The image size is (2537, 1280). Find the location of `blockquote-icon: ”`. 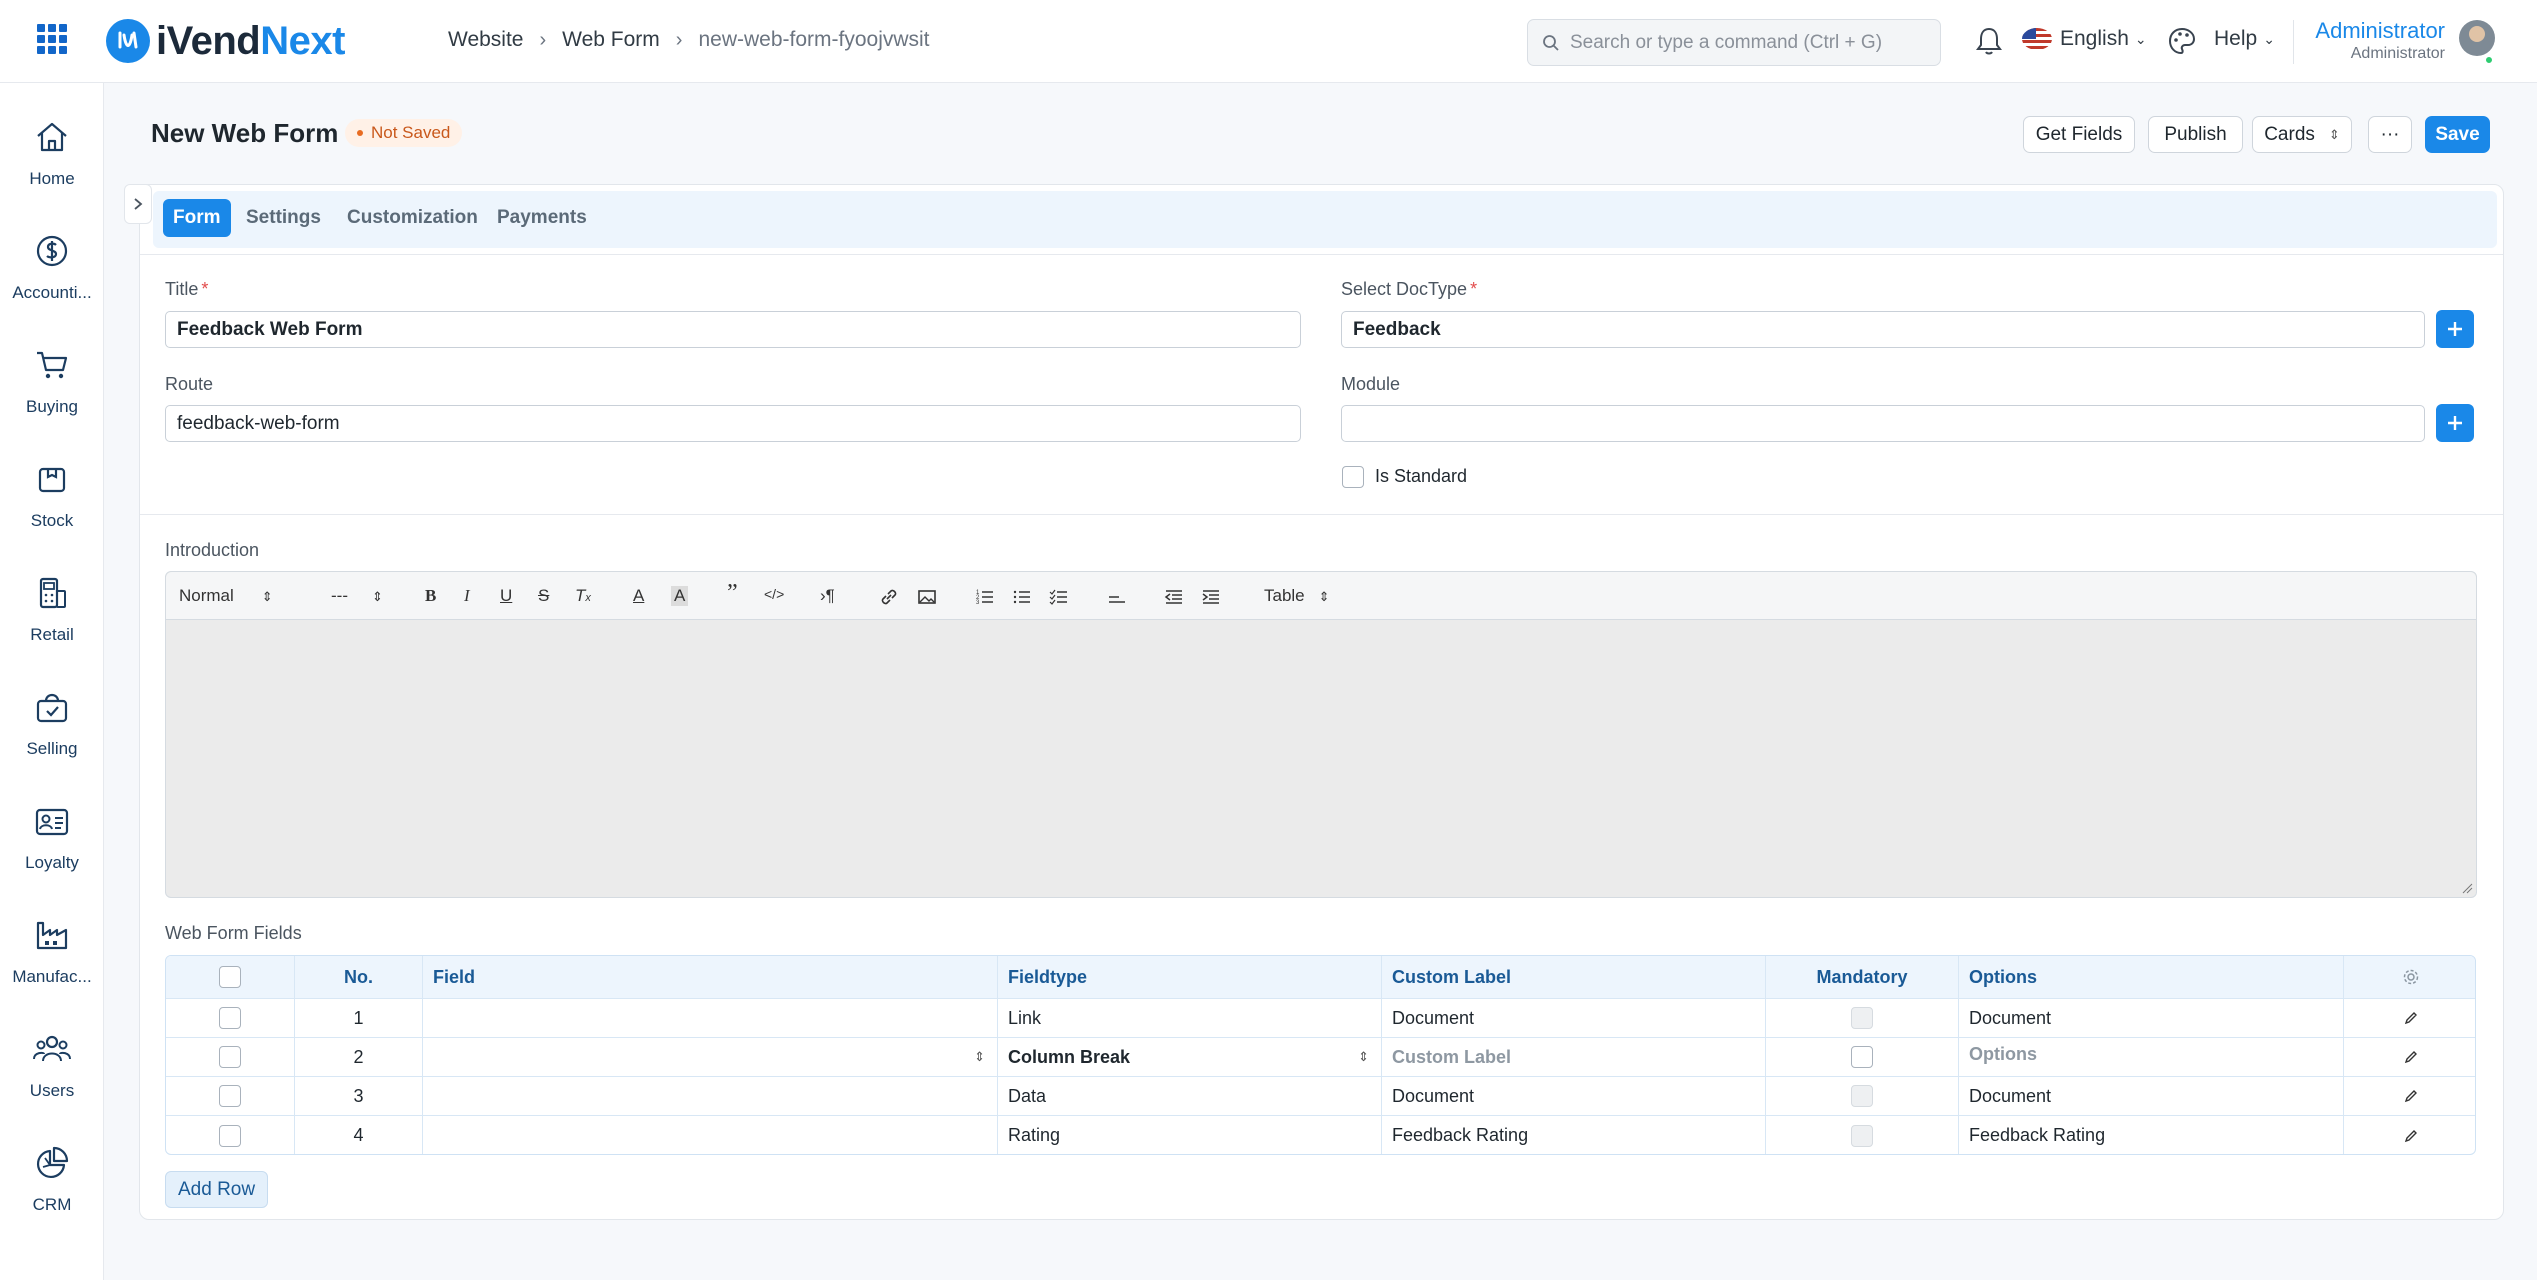

blockquote-icon: ” is located at coordinates (732, 593).